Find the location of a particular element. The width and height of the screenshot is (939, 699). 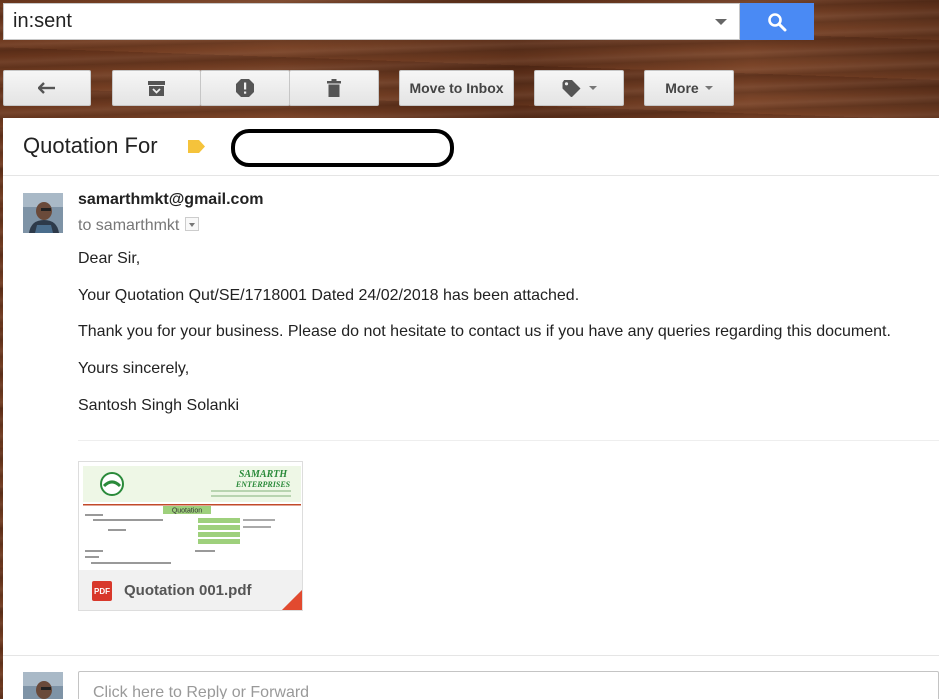

trash-icon is located at coordinates (334, 88).